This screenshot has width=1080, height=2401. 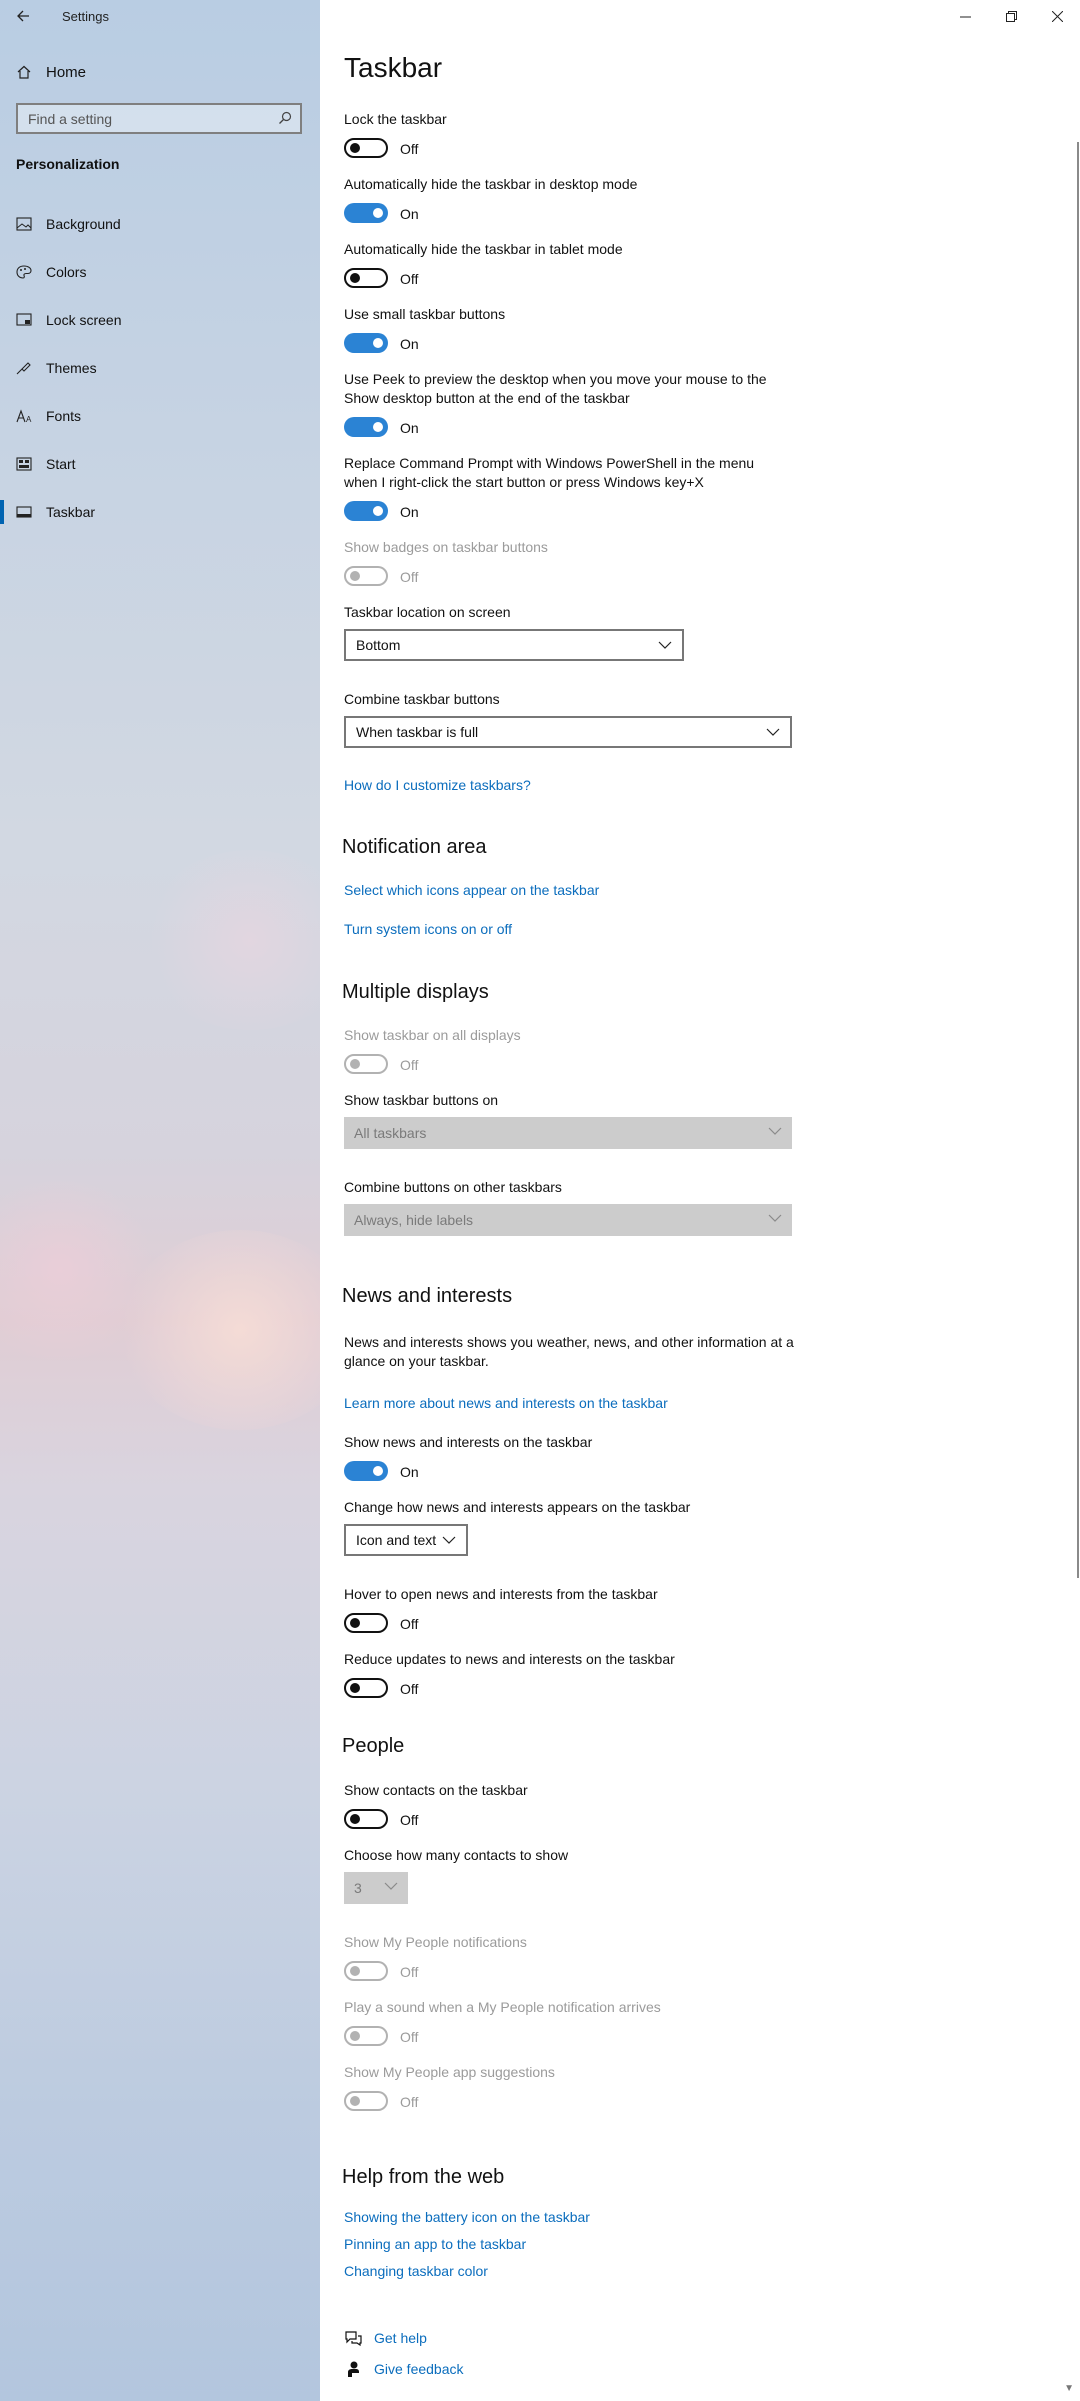 What do you see at coordinates (390, 1133) in the screenshot?
I see `dropdown-value: All taskbars` at bounding box center [390, 1133].